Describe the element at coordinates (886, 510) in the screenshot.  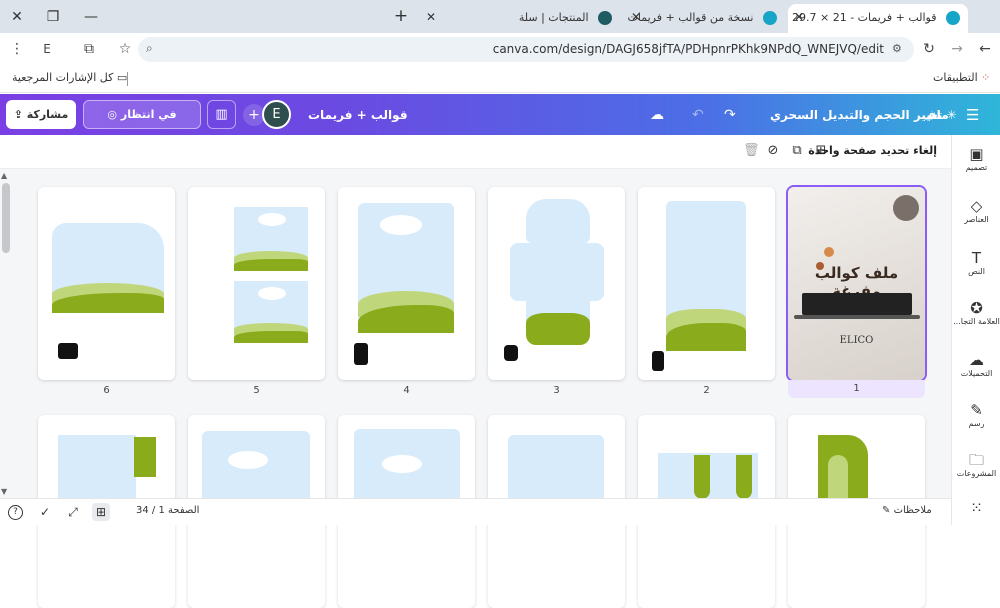
I see `notes-icon: ✎` at that location.